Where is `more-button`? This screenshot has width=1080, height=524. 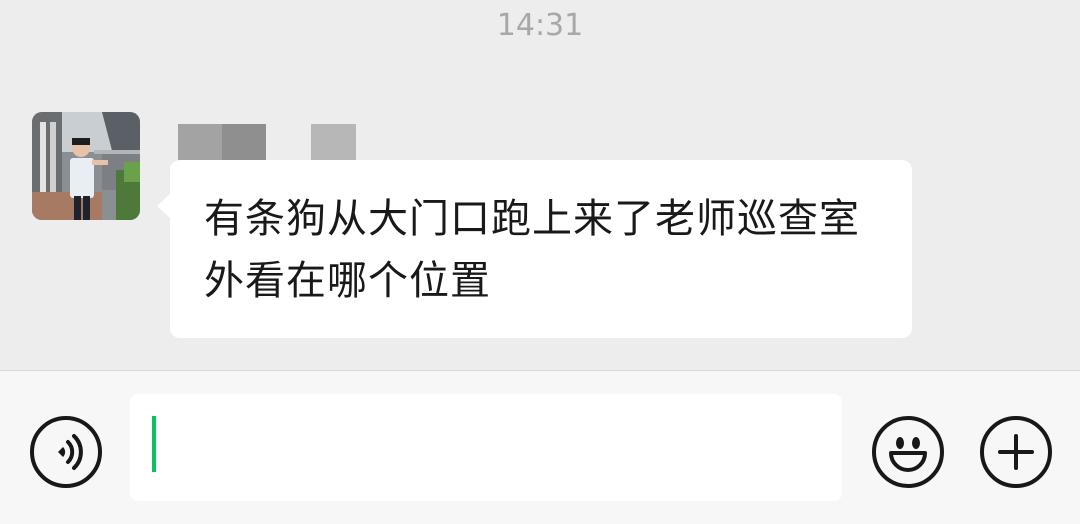
more-button is located at coordinates (1016, 452).